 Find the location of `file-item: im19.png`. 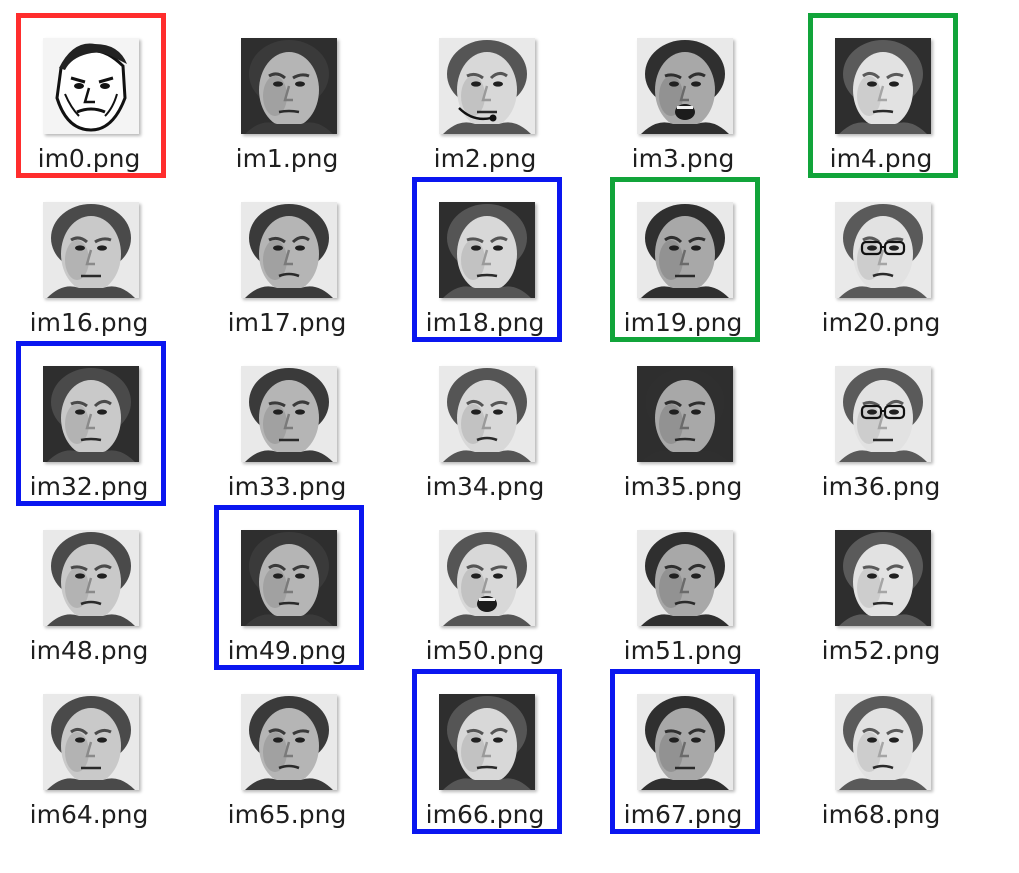

file-item: im19.png is located at coordinates (685, 262).